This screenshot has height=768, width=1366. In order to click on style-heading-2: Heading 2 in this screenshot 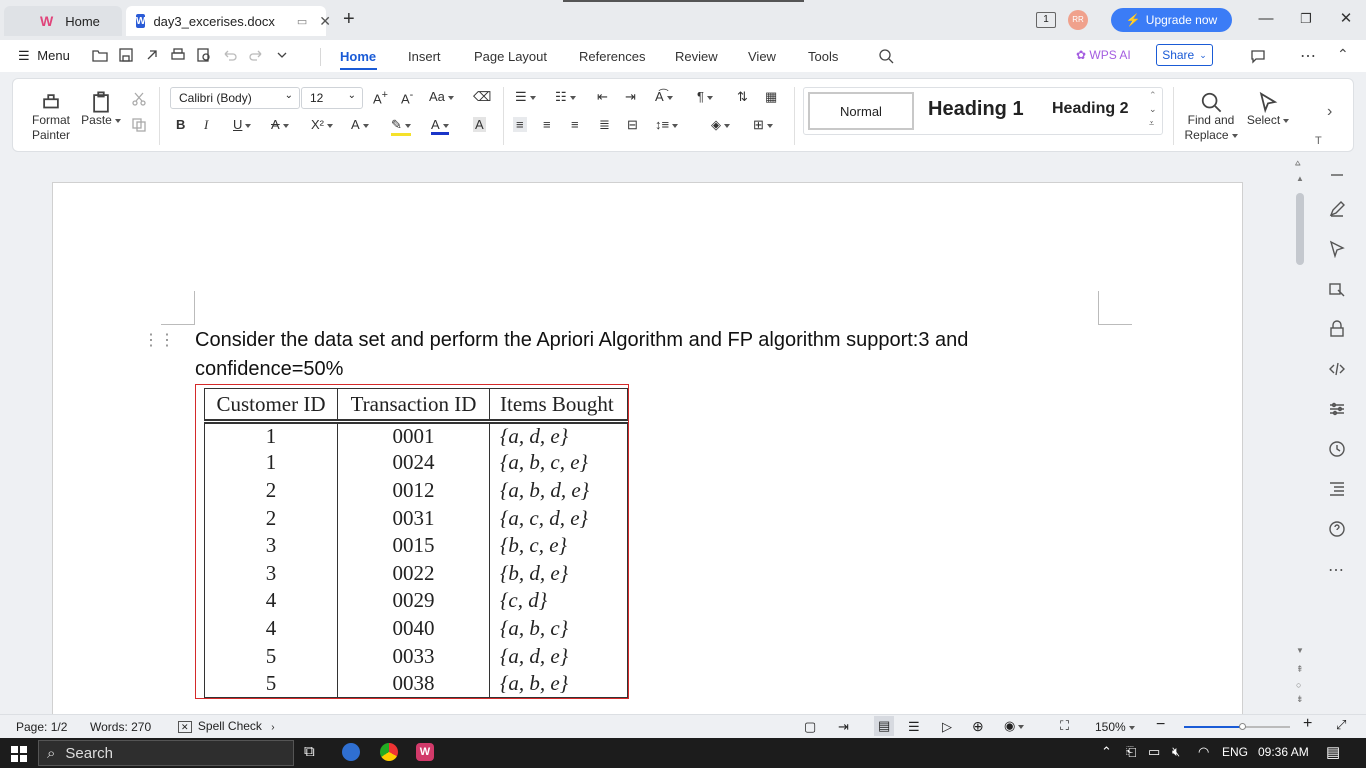, I will do `click(1090, 109)`.